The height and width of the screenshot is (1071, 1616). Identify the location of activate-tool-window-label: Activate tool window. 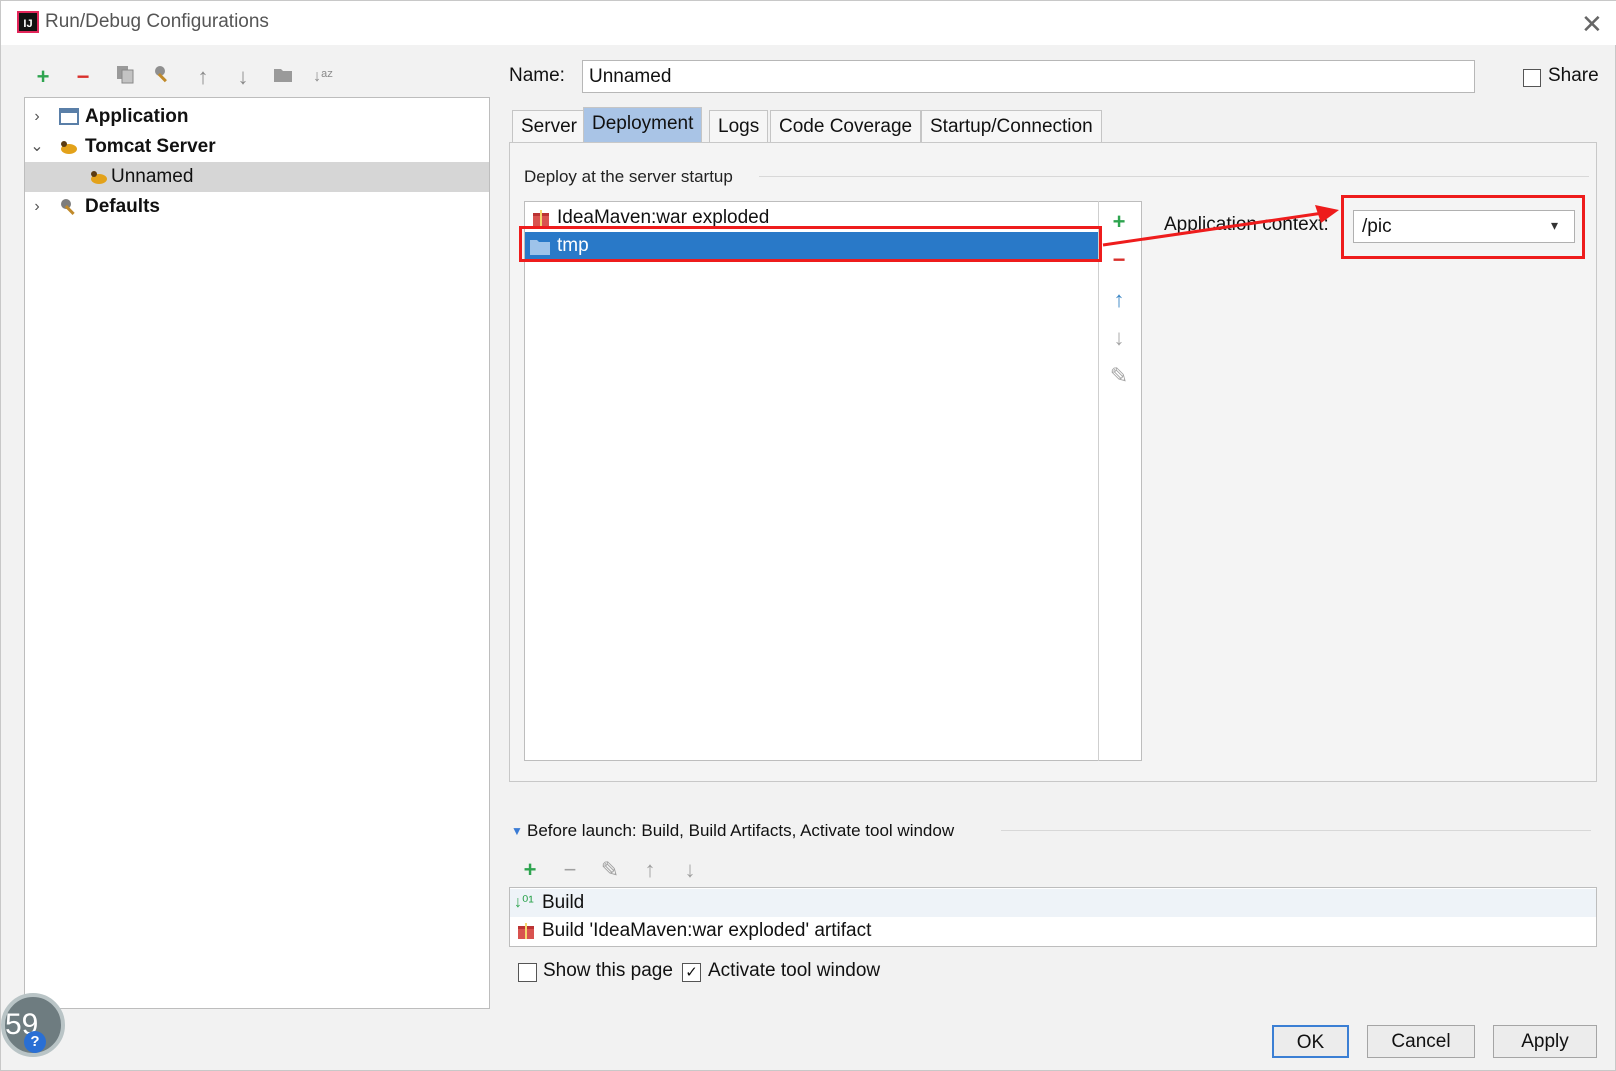
(794, 970).